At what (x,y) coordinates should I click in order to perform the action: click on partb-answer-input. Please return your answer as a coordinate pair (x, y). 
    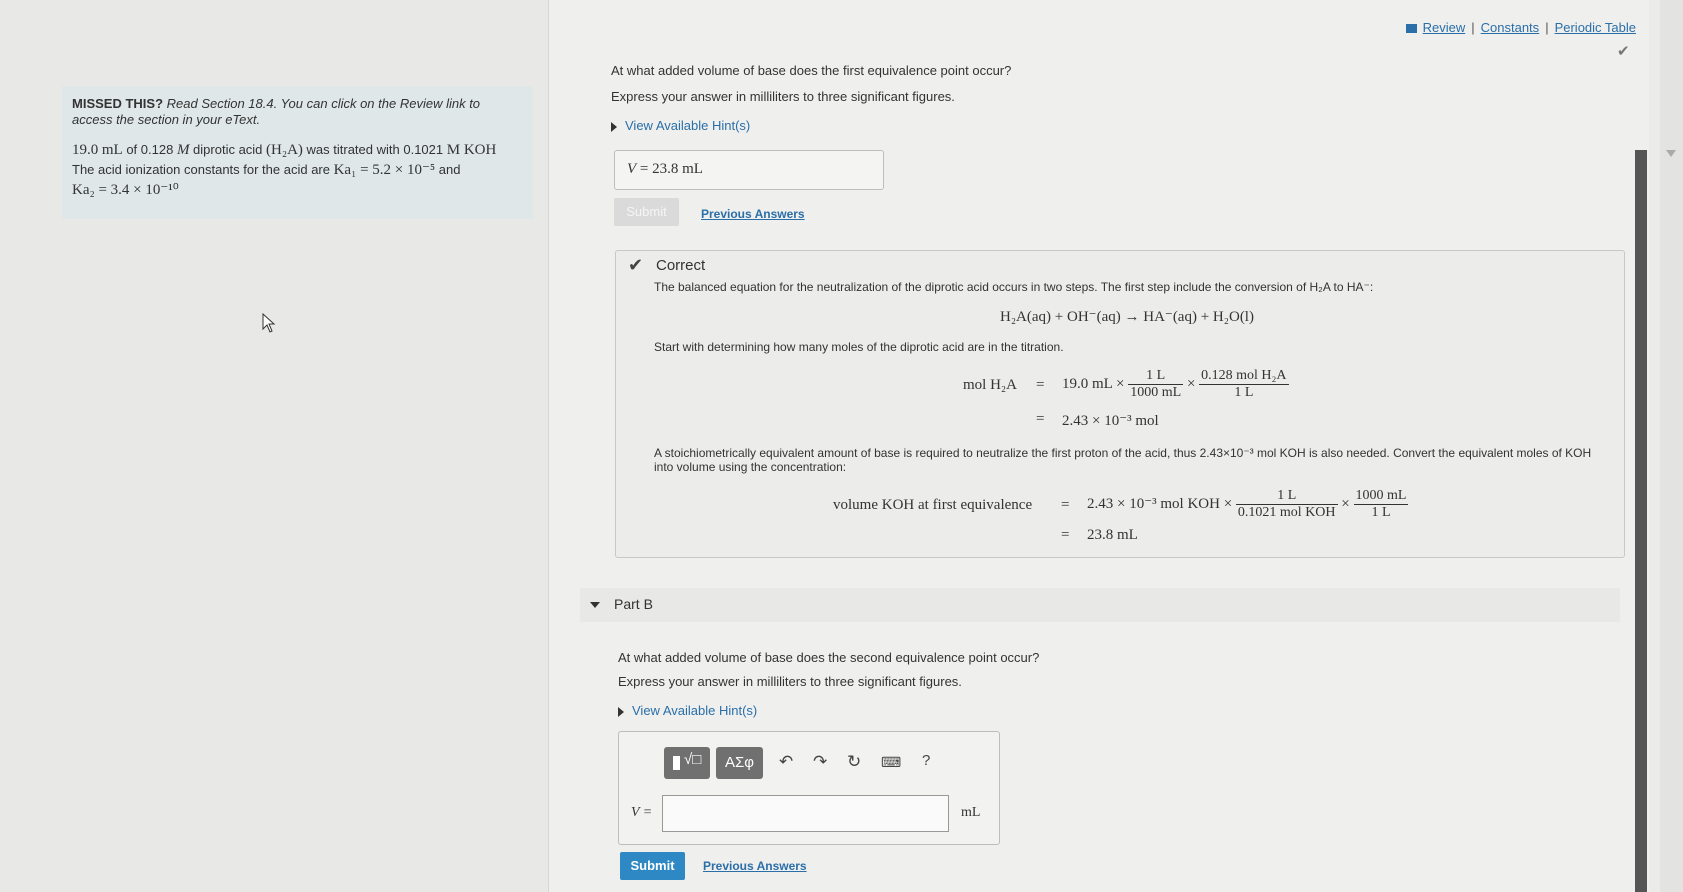
    Looking at the image, I should click on (805, 813).